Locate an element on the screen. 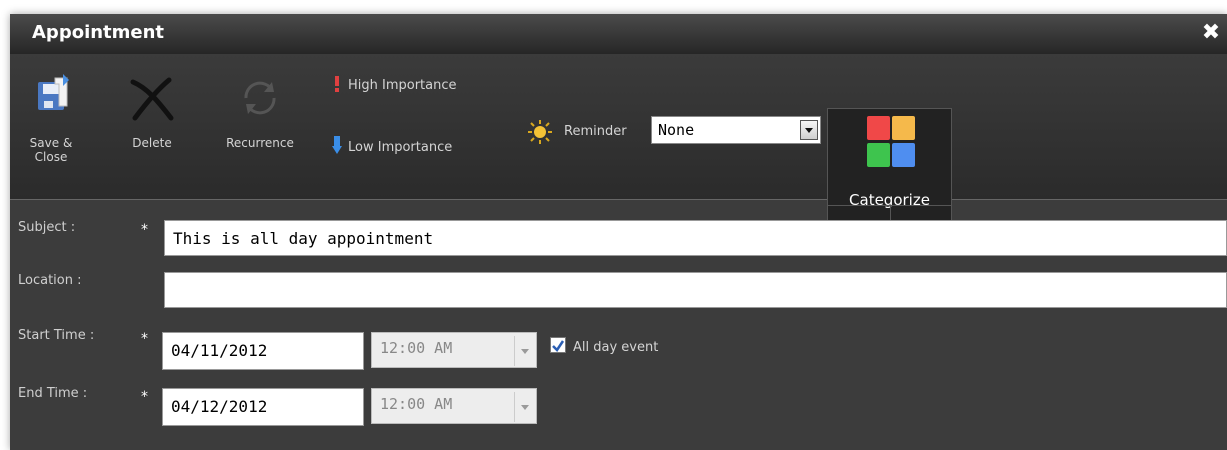  high-importance-icon is located at coordinates (337, 84).